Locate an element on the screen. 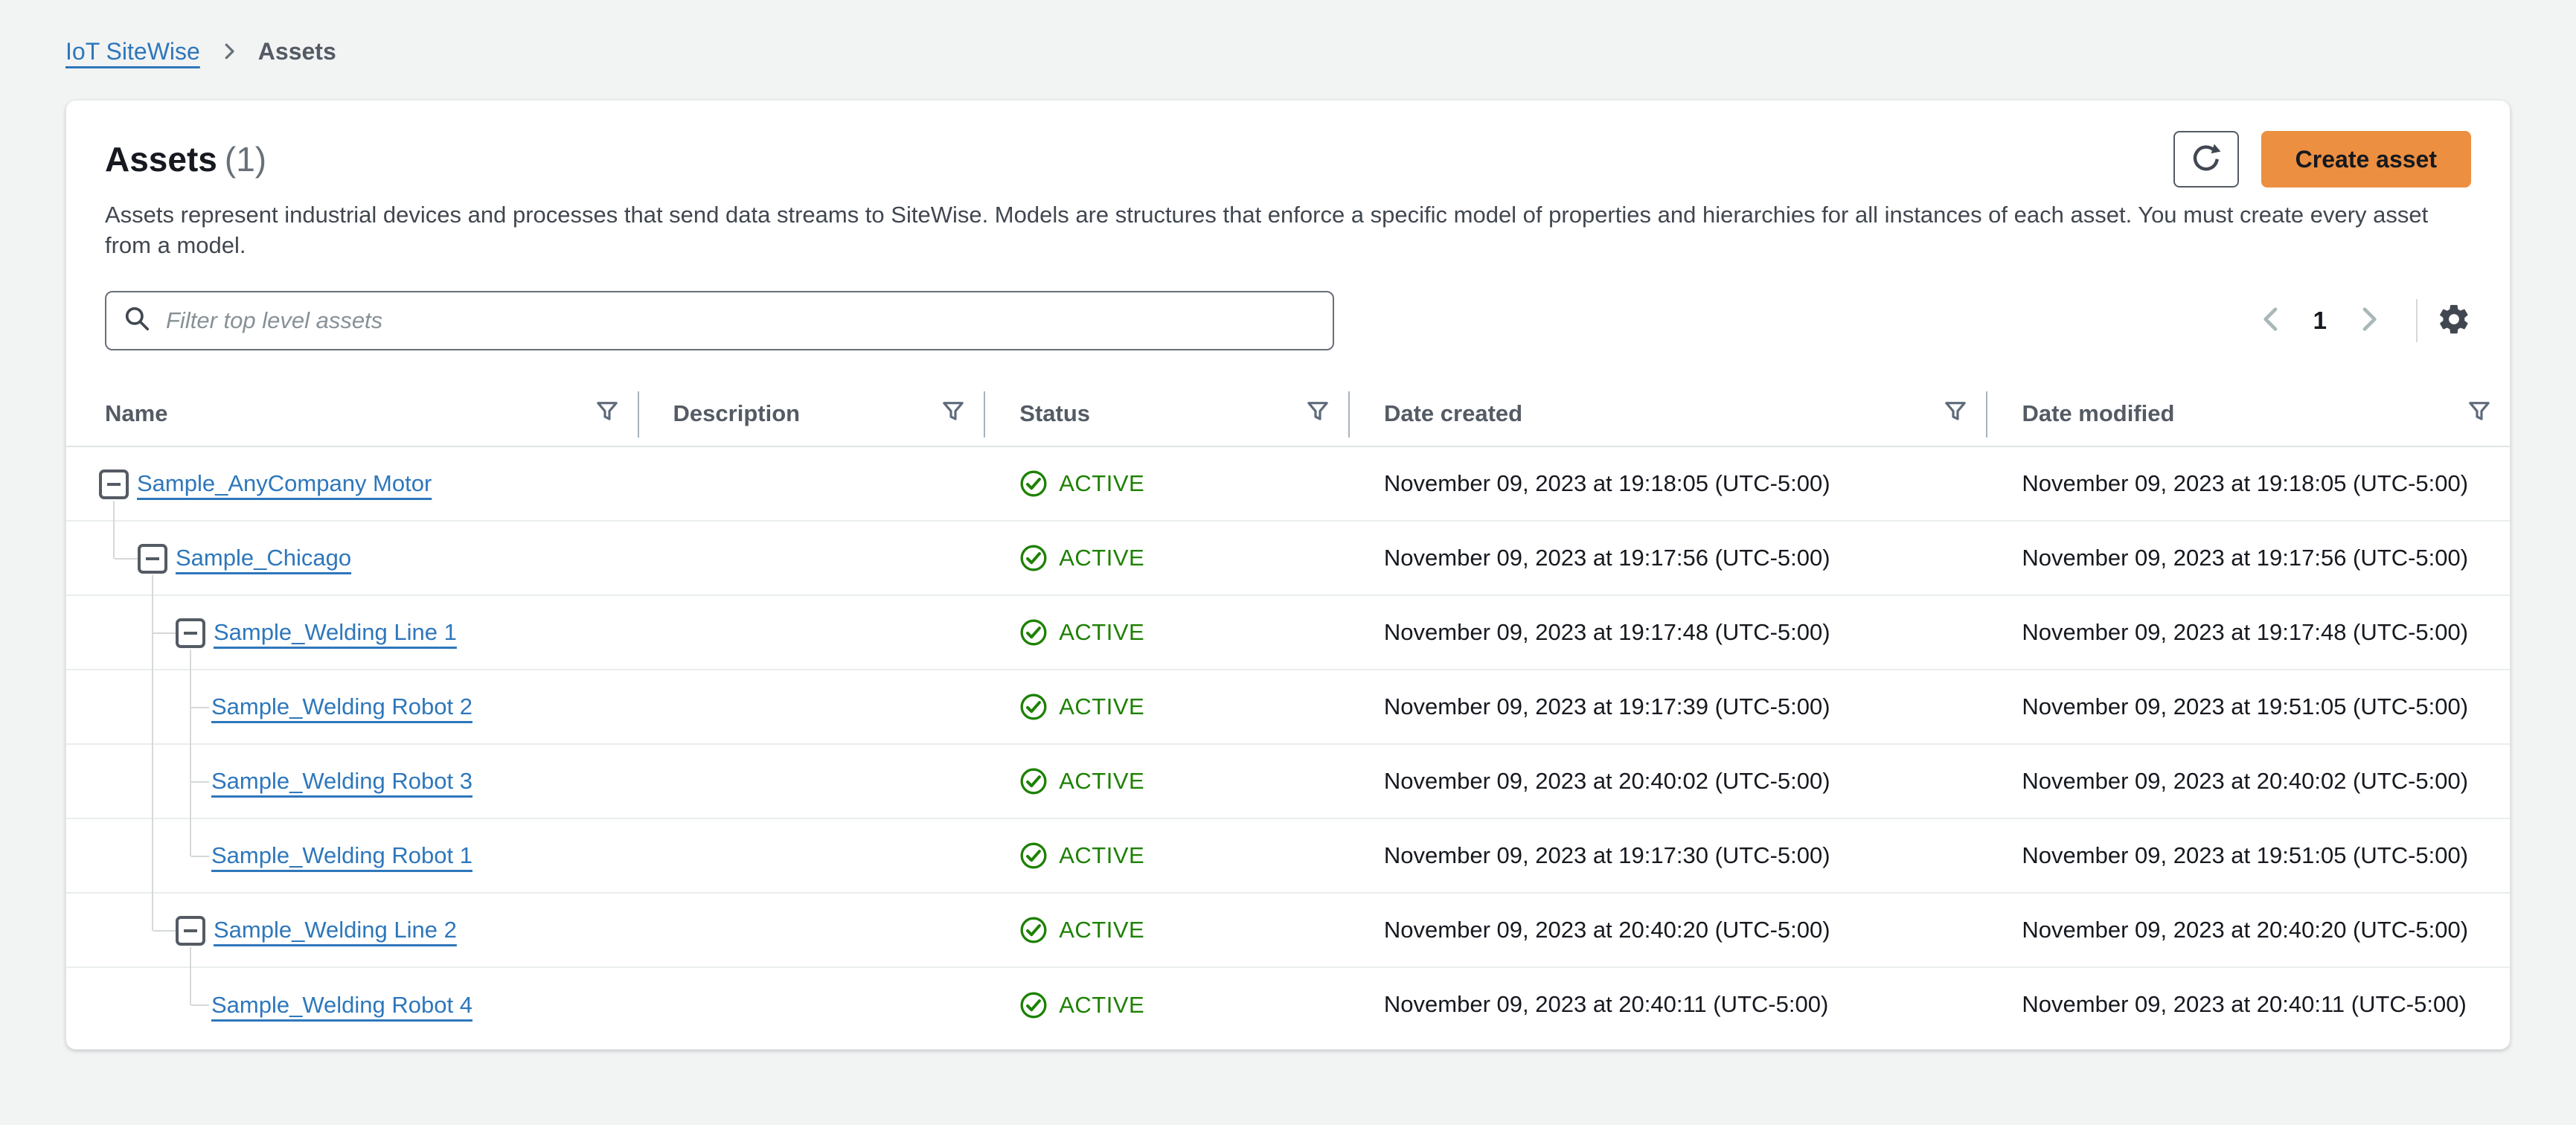 This screenshot has height=1125, width=2576. column-header-description: Description is located at coordinates (811, 414).